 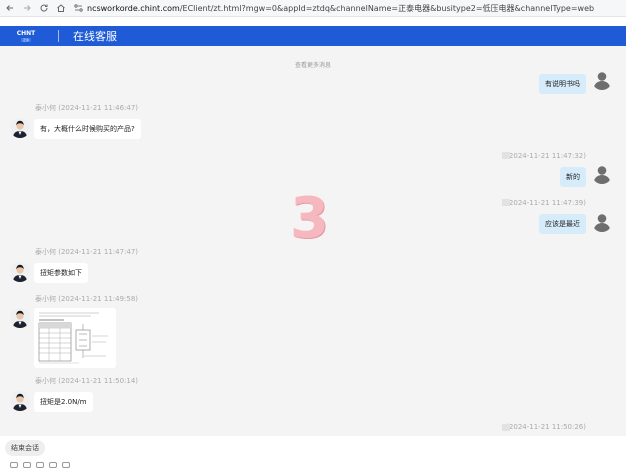 What do you see at coordinates (14, 465) in the screenshot?
I see `emoji-icon` at bounding box center [14, 465].